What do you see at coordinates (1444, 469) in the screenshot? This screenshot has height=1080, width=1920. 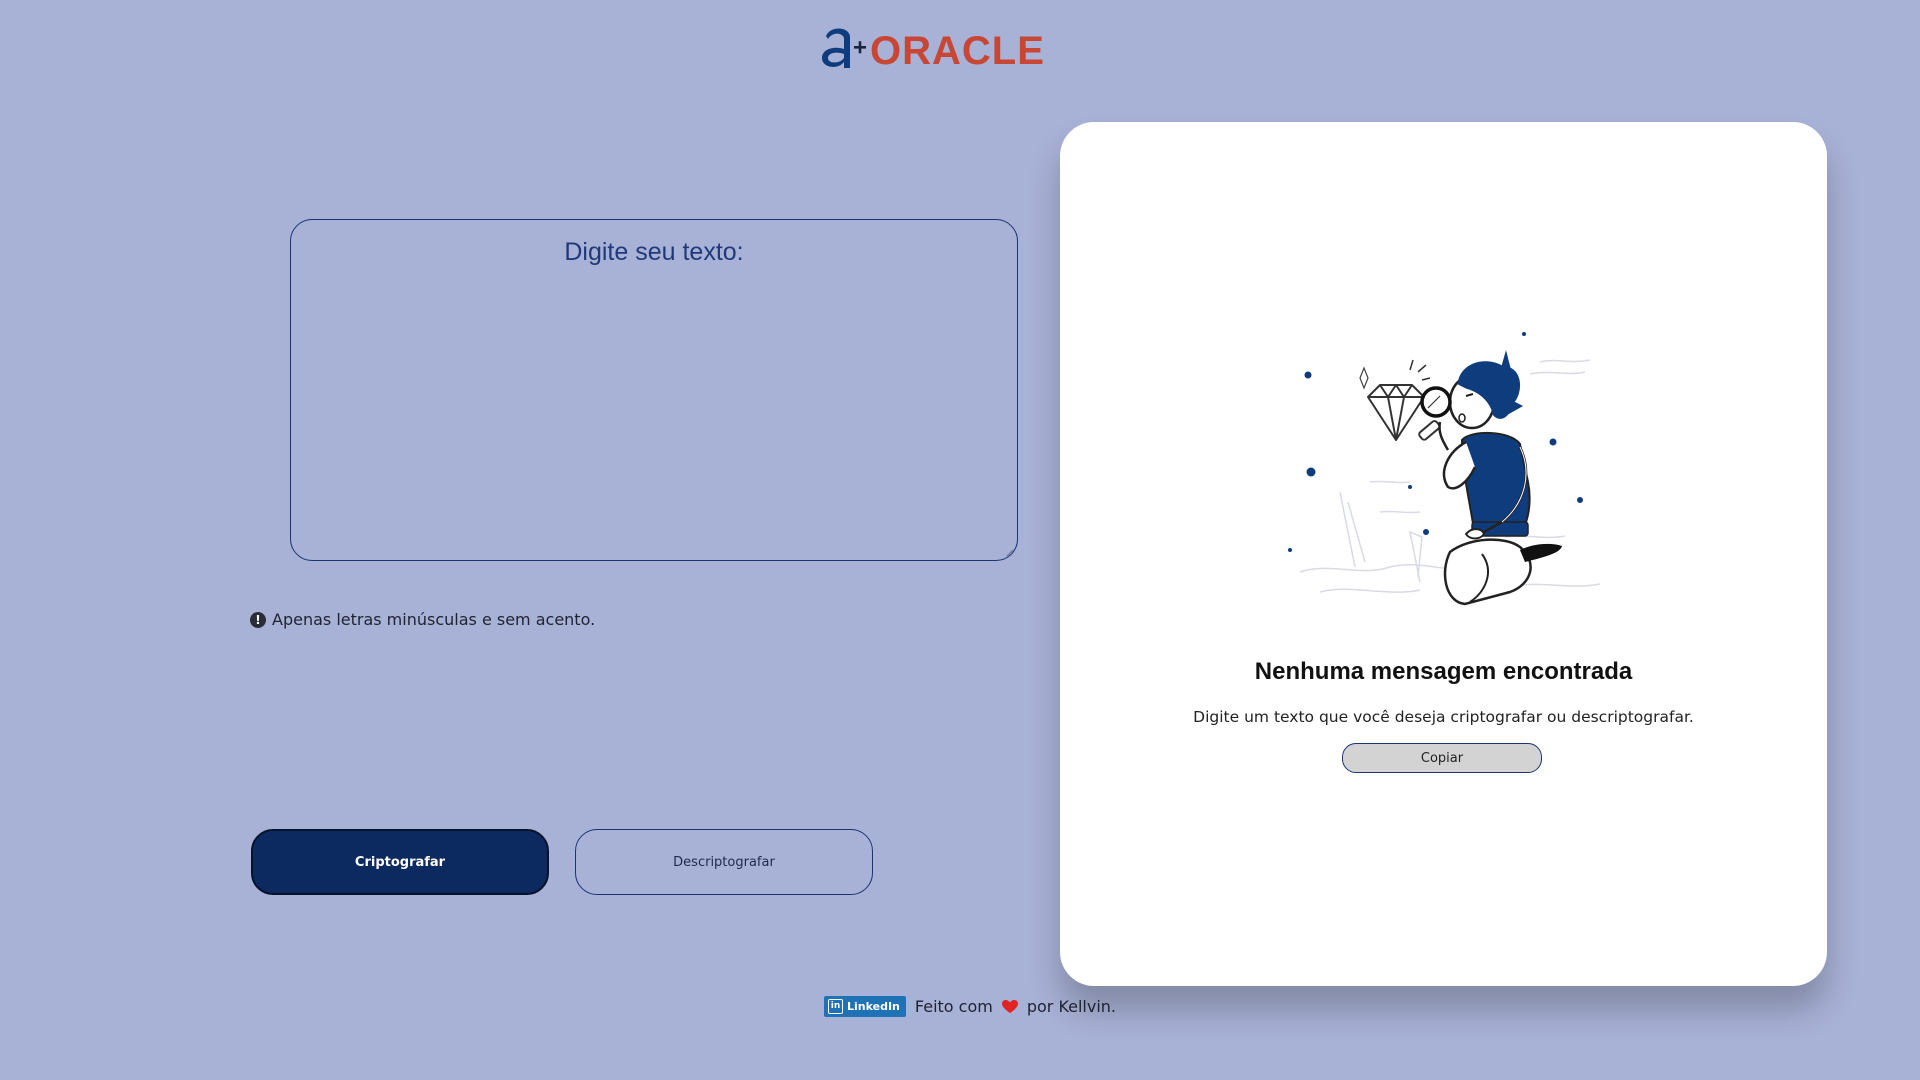 I see `person-searching-illustration` at bounding box center [1444, 469].